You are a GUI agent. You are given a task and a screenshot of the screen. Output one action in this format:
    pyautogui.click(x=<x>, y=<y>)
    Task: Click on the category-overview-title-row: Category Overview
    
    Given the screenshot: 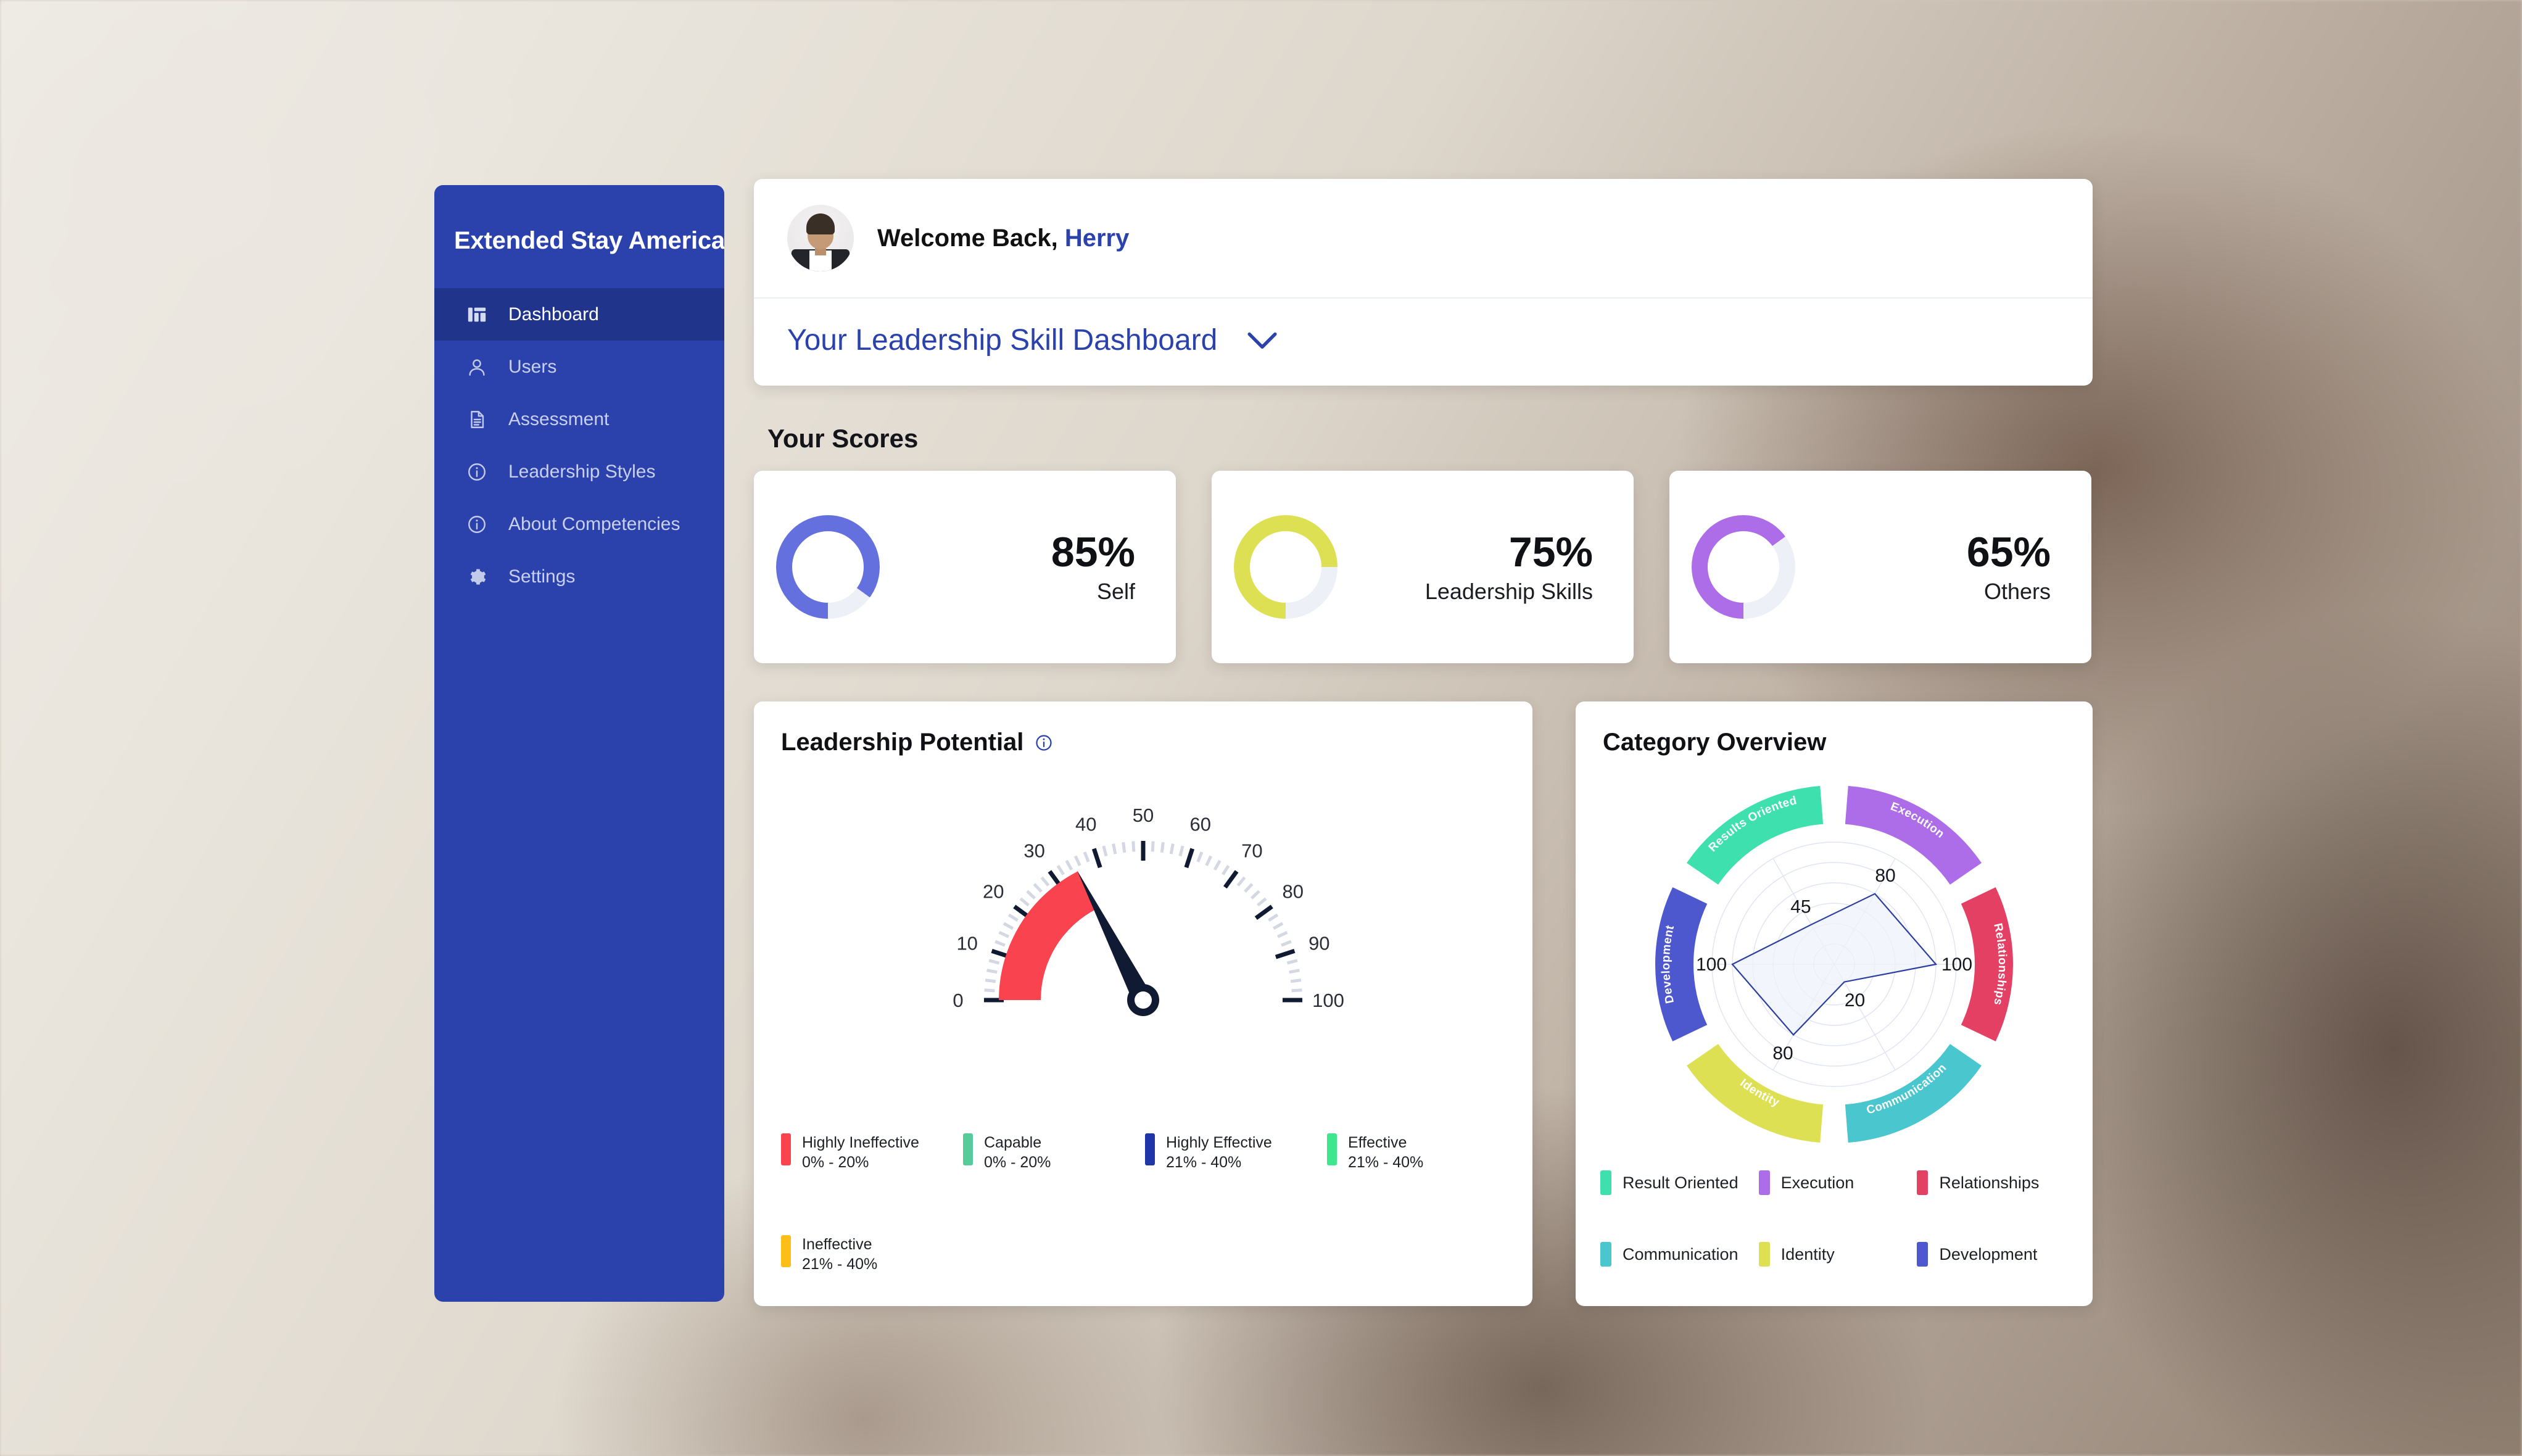 What is the action you would take?
    pyautogui.click(x=1834, y=729)
    